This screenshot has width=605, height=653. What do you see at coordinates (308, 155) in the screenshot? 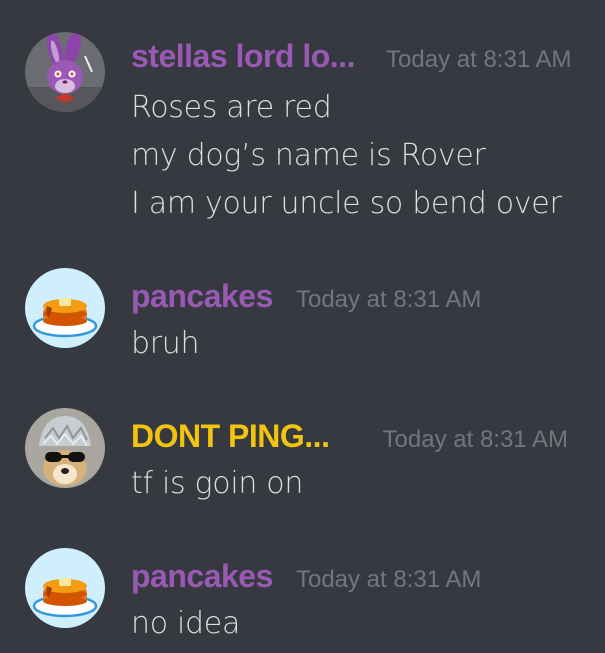
I see `message-text: my dog’s name is Rover` at bounding box center [308, 155].